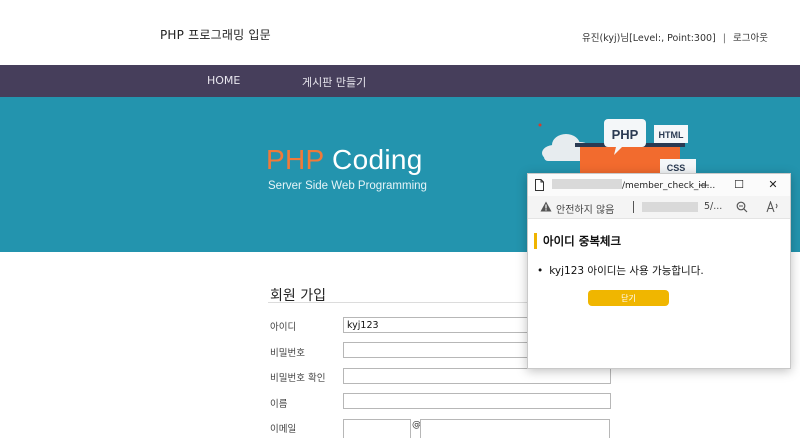 The width and height of the screenshot is (800, 438). I want to click on user-info: 유진(kyj)님[Level:, Point:300] | 로그아웃, so click(675, 37).